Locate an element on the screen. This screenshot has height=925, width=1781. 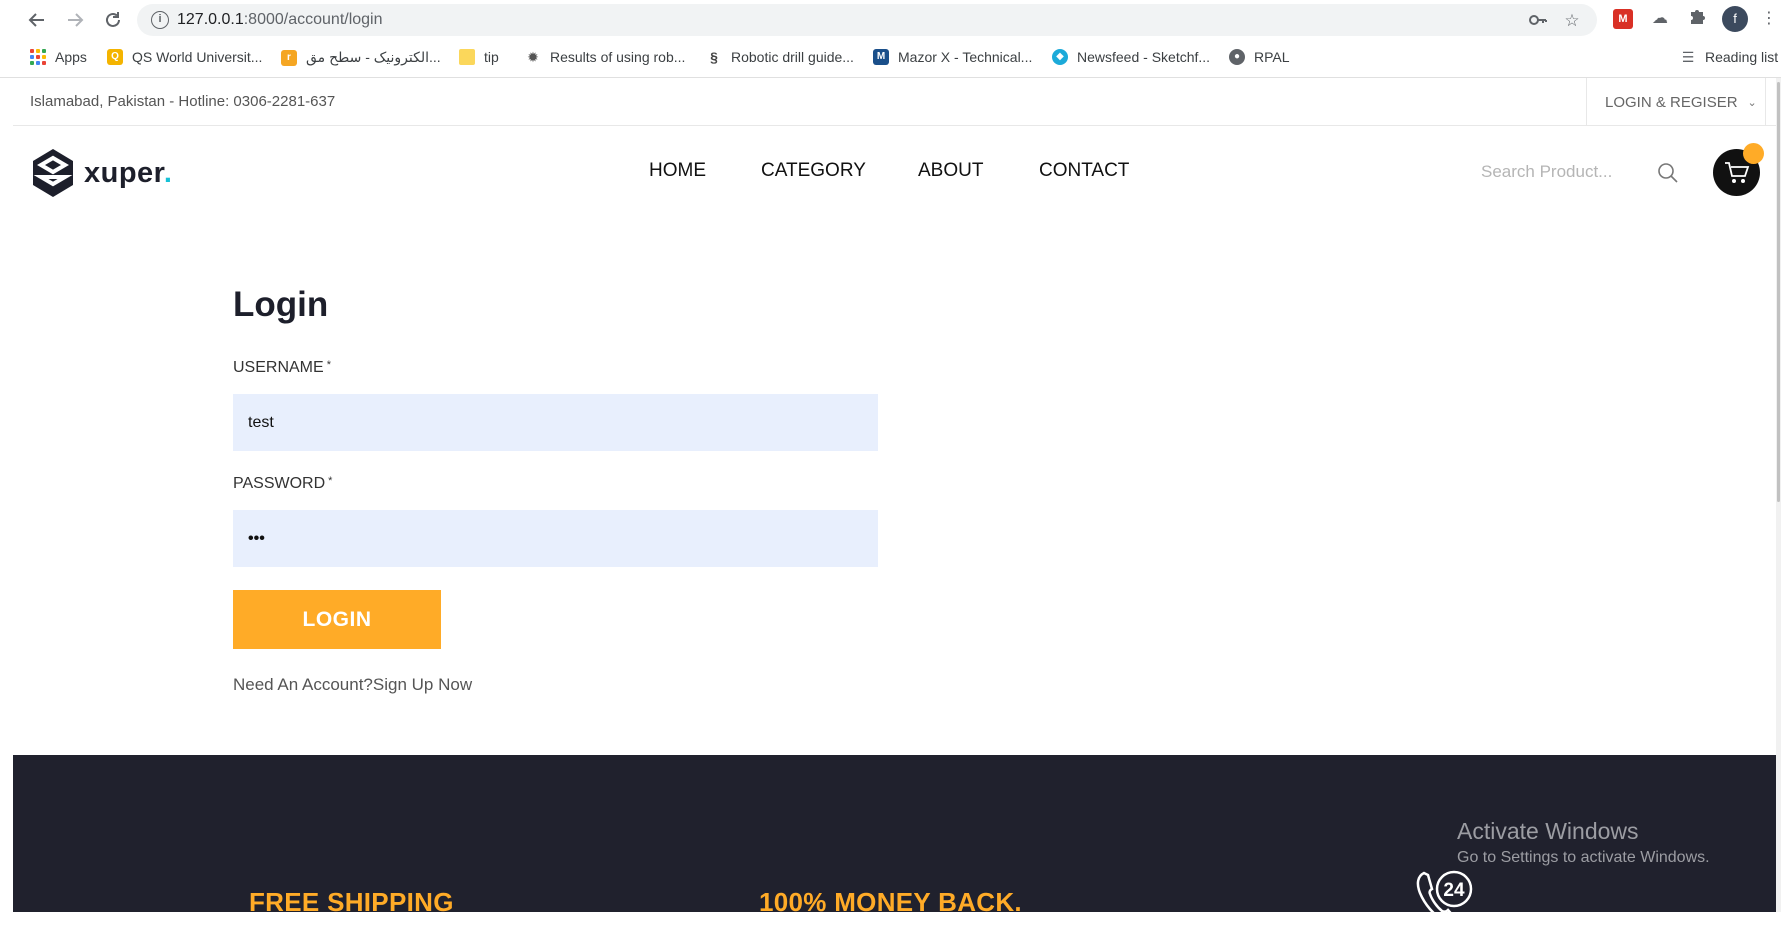
feature-free-shipping: FREE SHIPPING is located at coordinates (351, 902).